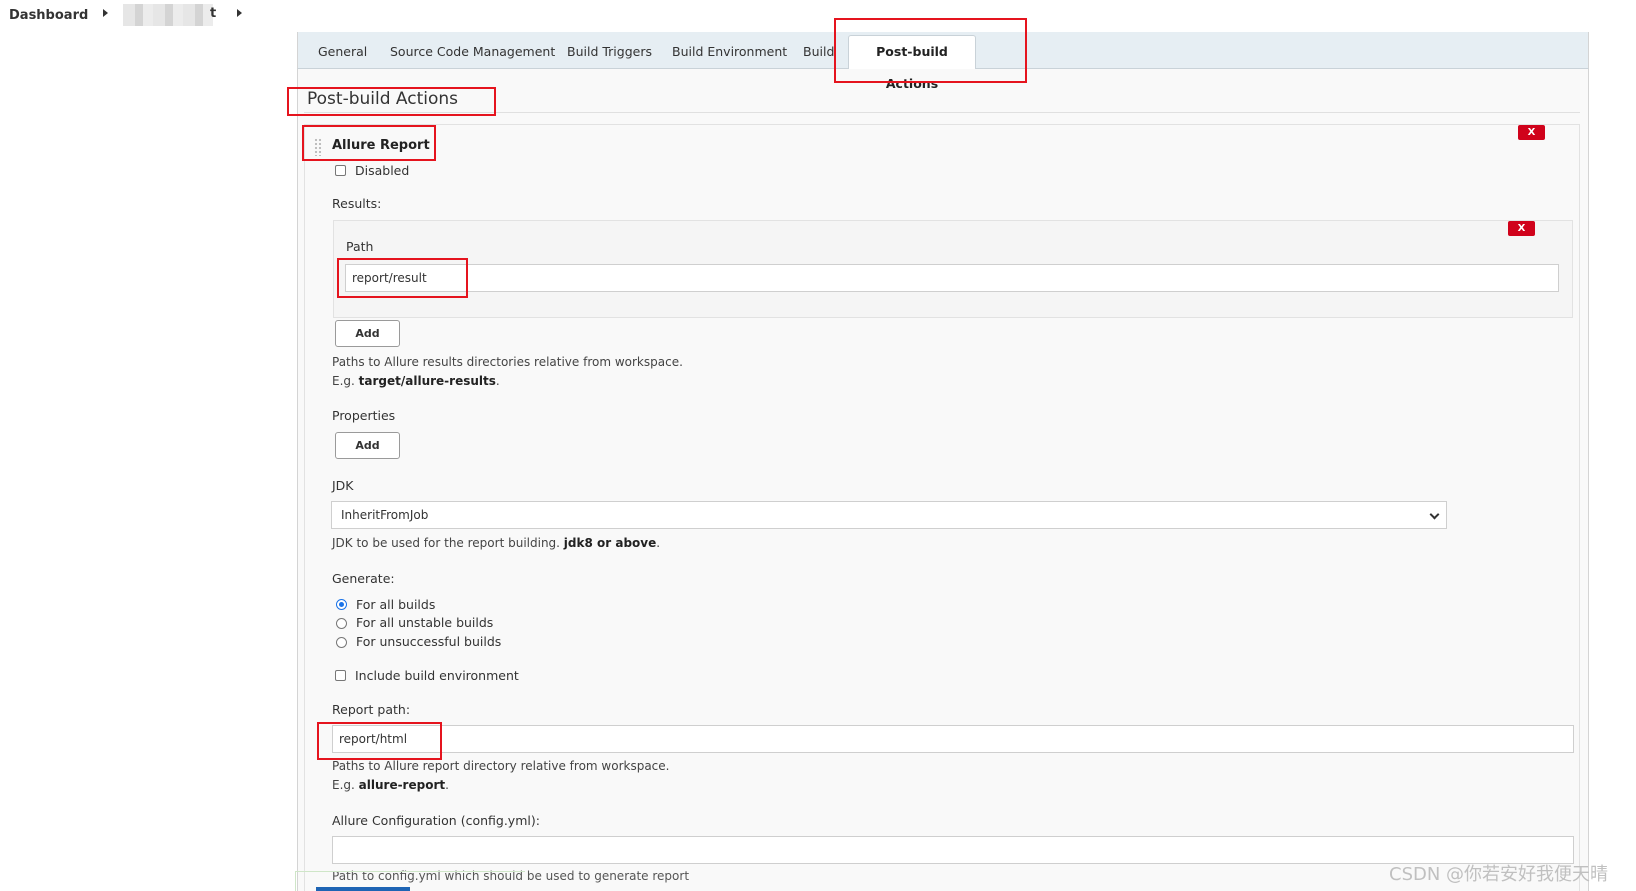 The image size is (1636, 891). Describe the element at coordinates (1499, 874) in the screenshot. I see `watermark: CSDN @你若安好我便天晴` at that location.